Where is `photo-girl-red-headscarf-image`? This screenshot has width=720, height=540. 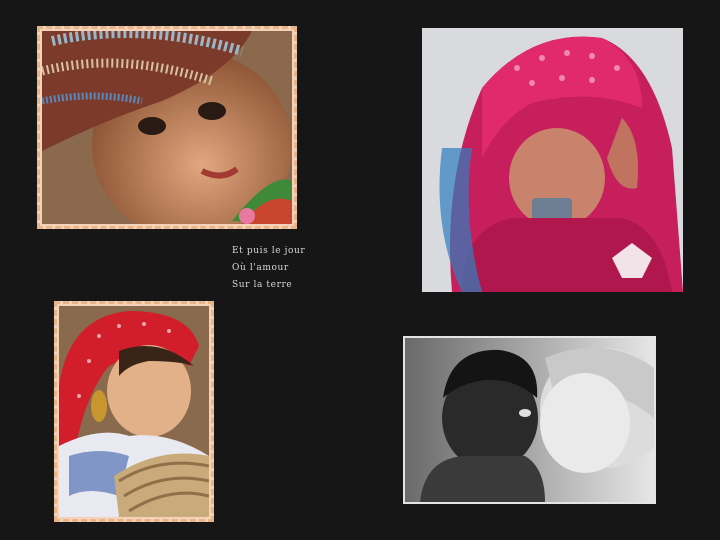 photo-girl-red-headscarf-image is located at coordinates (134, 411).